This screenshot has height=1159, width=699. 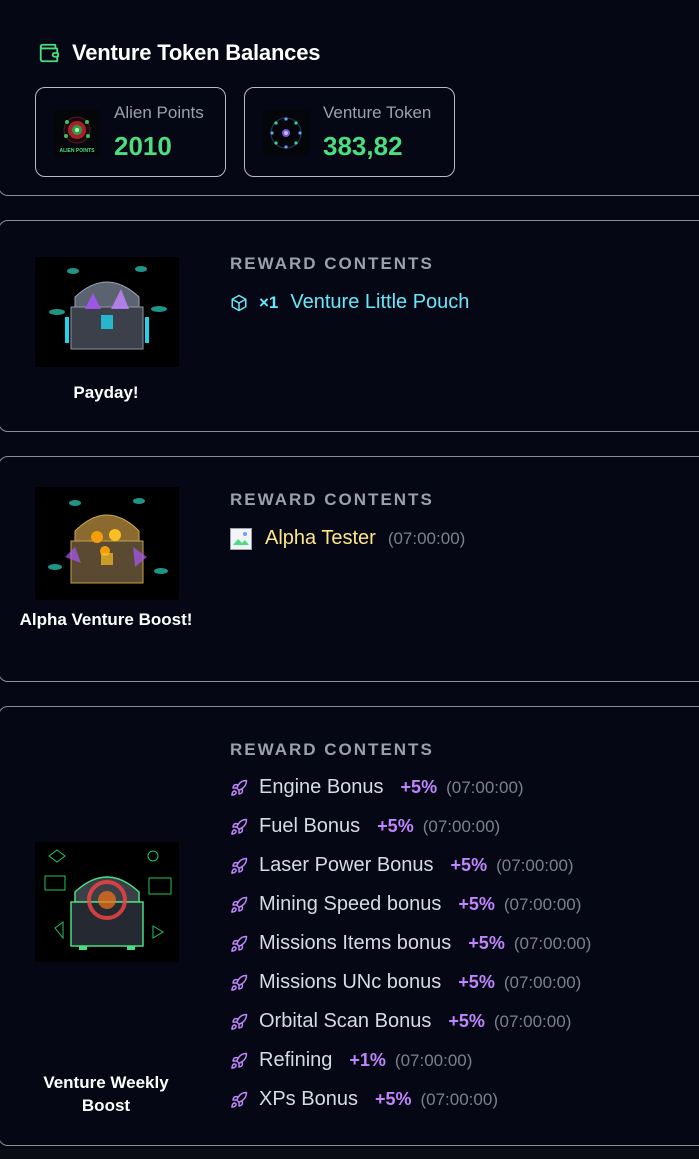 What do you see at coordinates (296, 1060) in the screenshot?
I see `reward-item-name: Refining` at bounding box center [296, 1060].